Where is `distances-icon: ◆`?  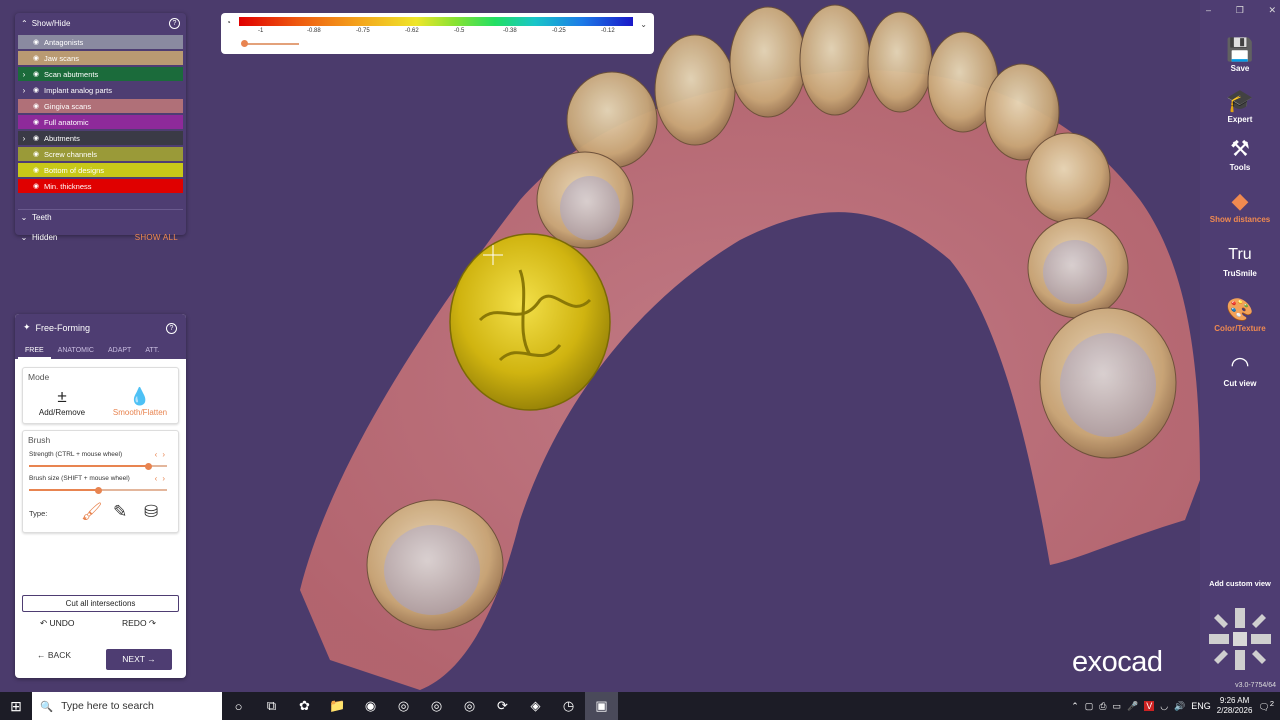 distances-icon: ◆ is located at coordinates (1240, 200).